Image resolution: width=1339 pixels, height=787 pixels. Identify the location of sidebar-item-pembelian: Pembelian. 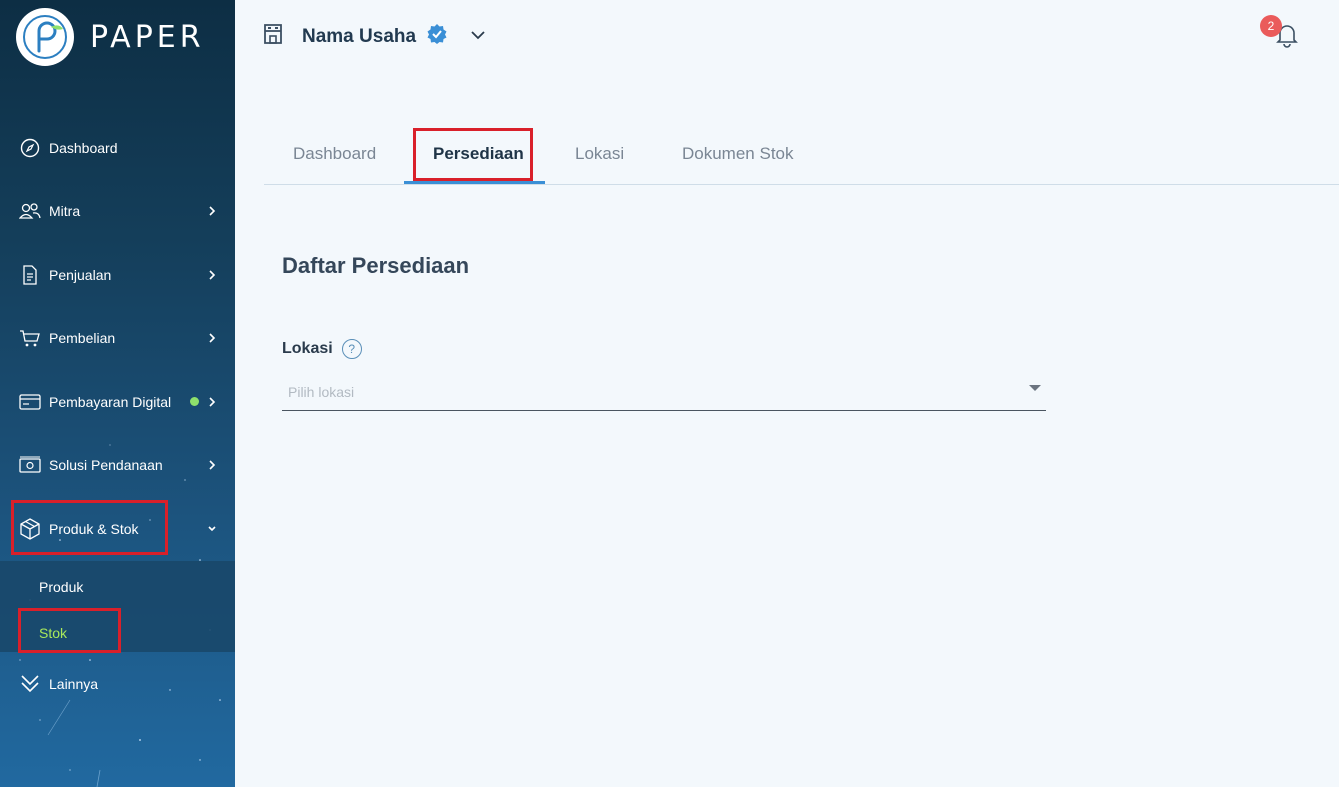
(117, 338).